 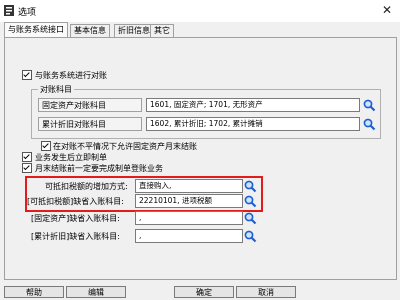 I want to click on immediate-voucher-label: 业务发生后立即制单, so click(x=71, y=157).